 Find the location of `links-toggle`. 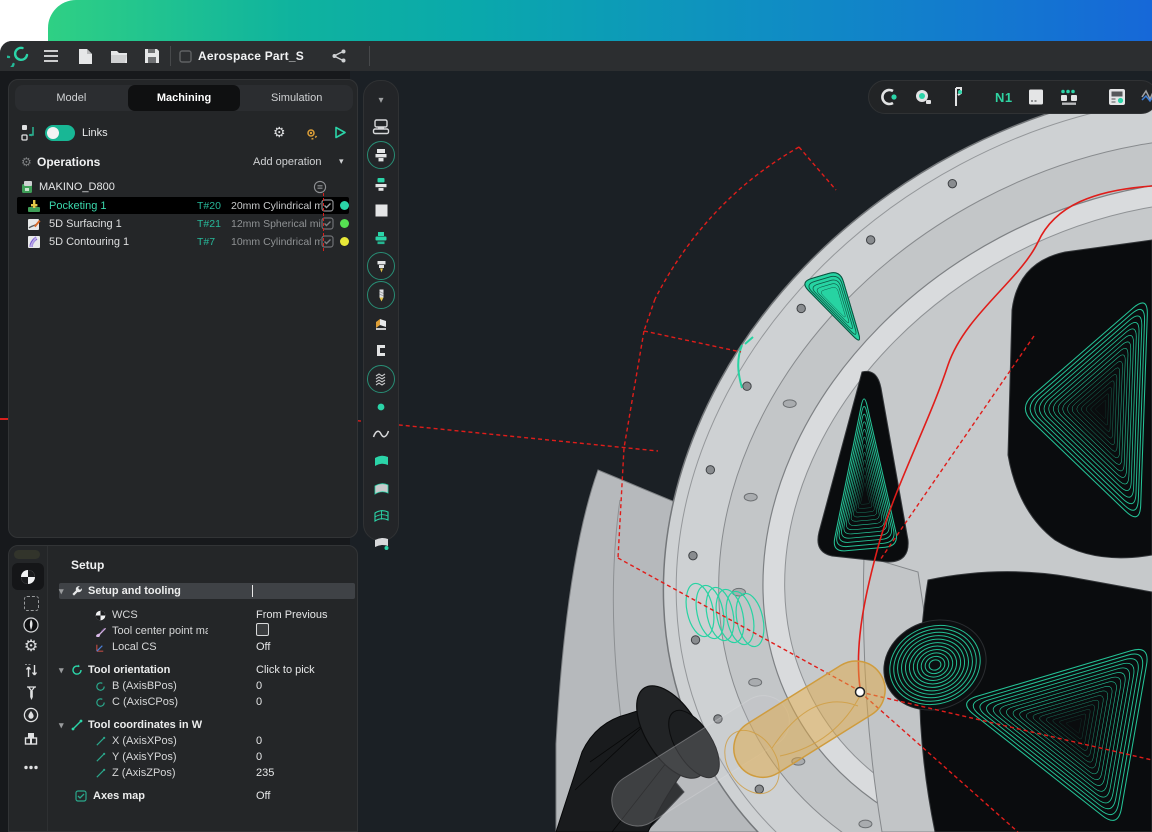

links-toggle is located at coordinates (60, 133).